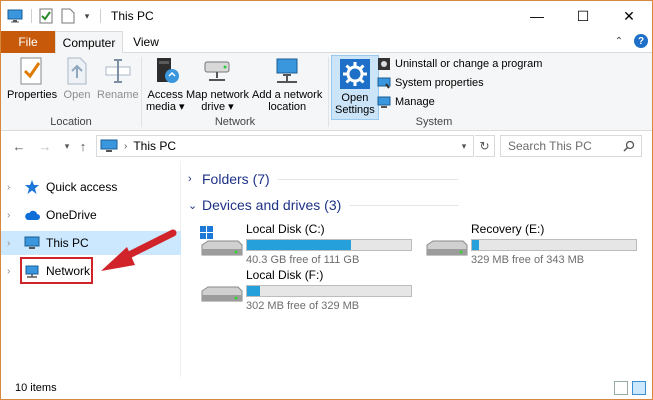 This screenshot has height=400, width=653. What do you see at coordinates (125, 146) in the screenshot?
I see `breadcrumb-chevron-icon: ›` at bounding box center [125, 146].